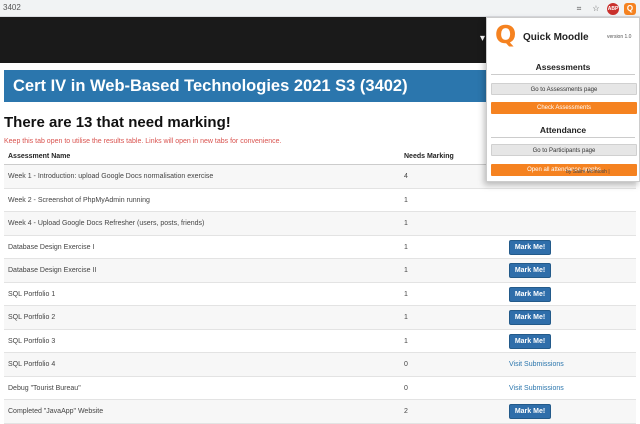 The image size is (640, 424). What do you see at coordinates (564, 150) in the screenshot?
I see `goto-participants-button: Go to Participants page` at bounding box center [564, 150].